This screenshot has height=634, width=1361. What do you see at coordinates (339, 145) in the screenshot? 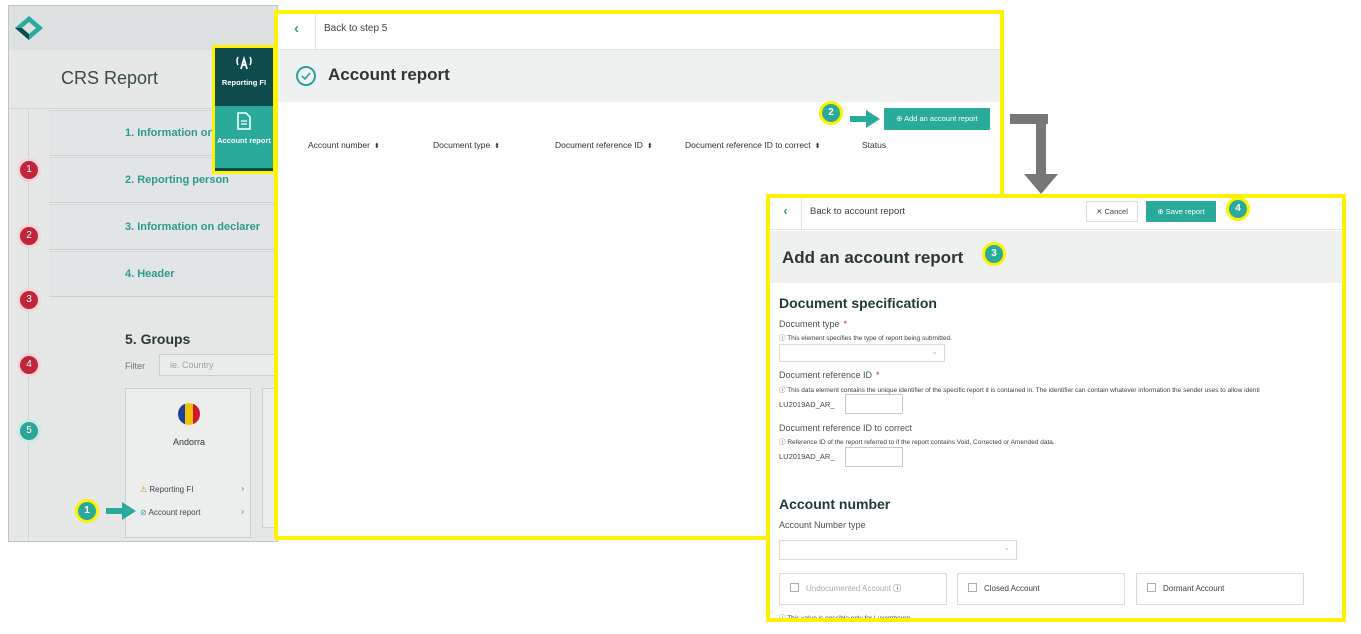
I see `column-label: Account number` at bounding box center [339, 145].